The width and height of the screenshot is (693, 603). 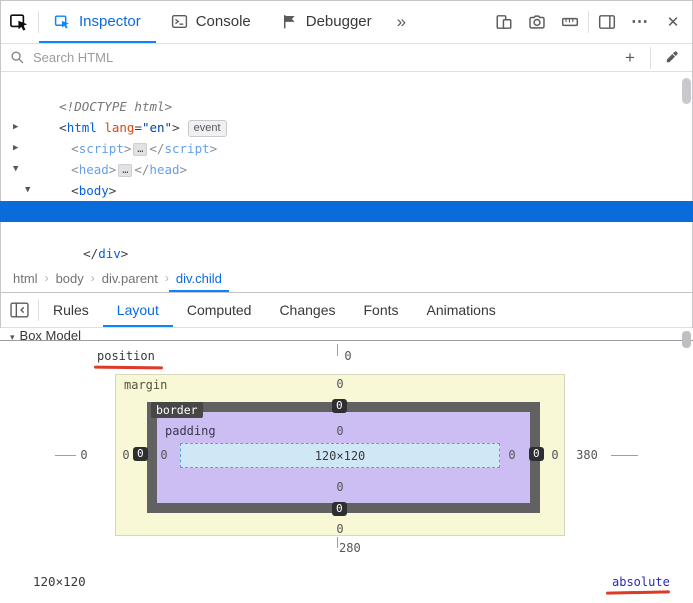 I want to click on dock-options-button, so click(x=607, y=22).